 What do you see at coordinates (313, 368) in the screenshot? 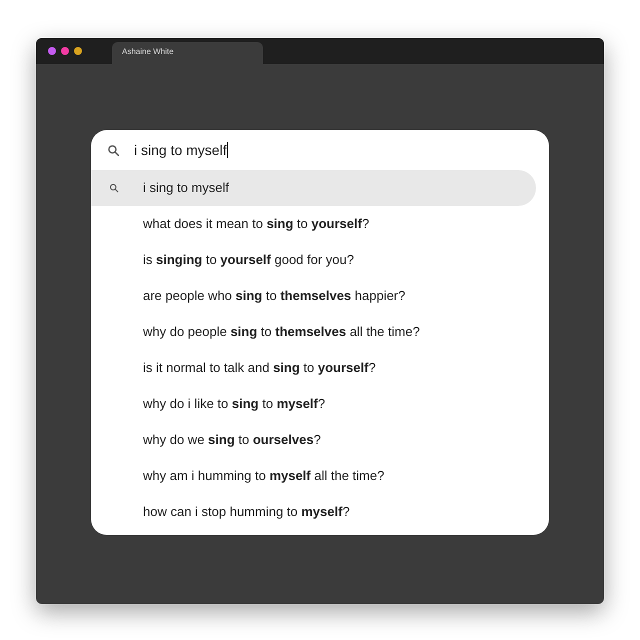
I see `suggestion-item: is it normal to talk and sing to yourself?` at bounding box center [313, 368].